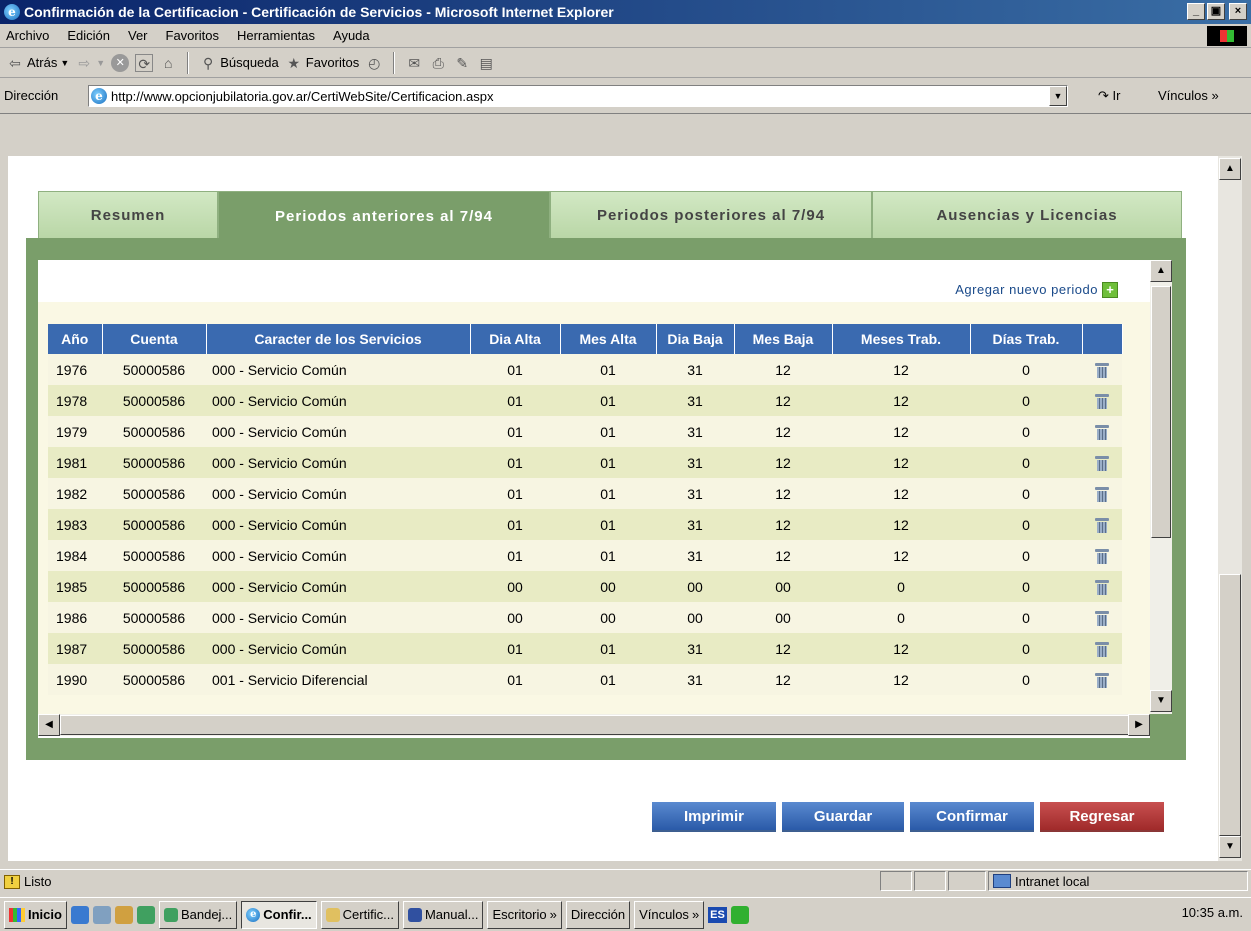 This screenshot has height=931, width=1251. What do you see at coordinates (1058, 96) in the screenshot?
I see `address-dropdown-icon: ▼` at bounding box center [1058, 96].